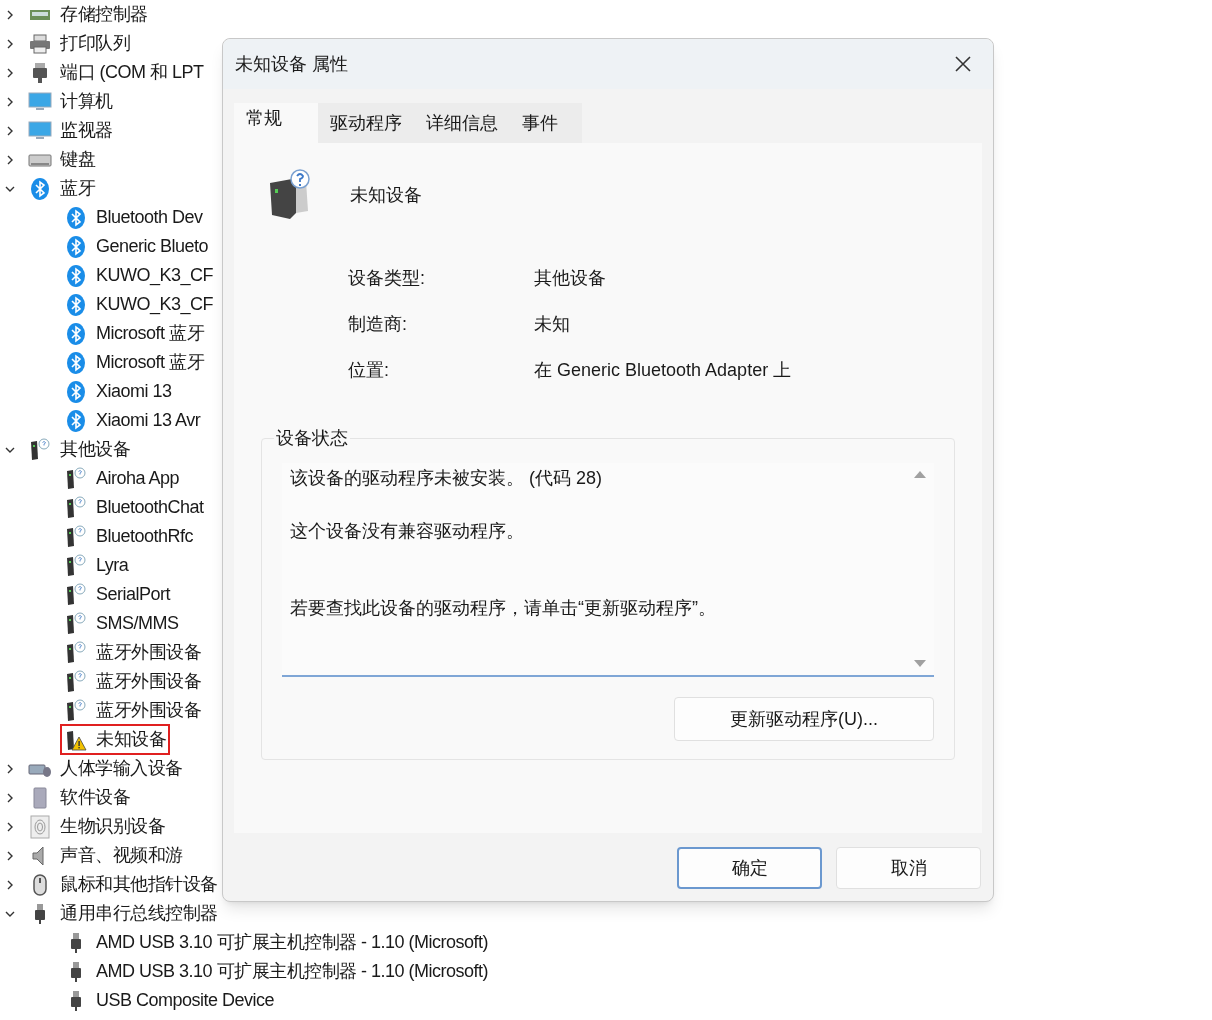  What do you see at coordinates (540, 125) in the screenshot?
I see `tab: 事件` at bounding box center [540, 125].